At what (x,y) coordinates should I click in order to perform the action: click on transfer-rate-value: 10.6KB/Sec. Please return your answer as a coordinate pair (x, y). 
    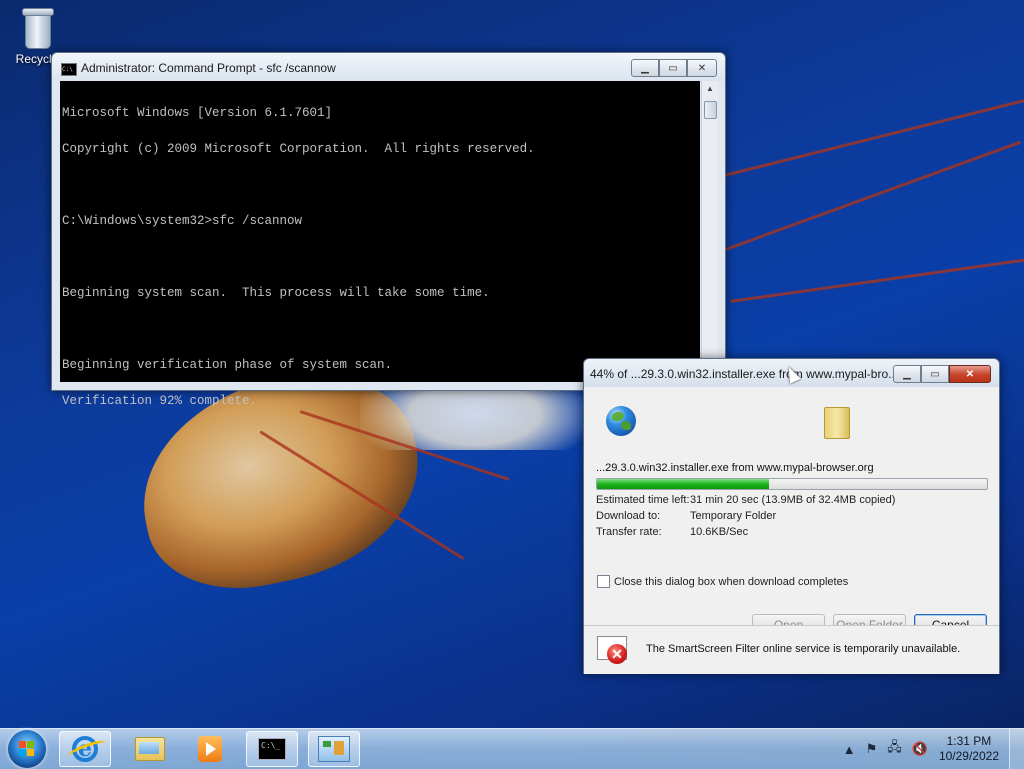
    Looking at the image, I should click on (719, 532).